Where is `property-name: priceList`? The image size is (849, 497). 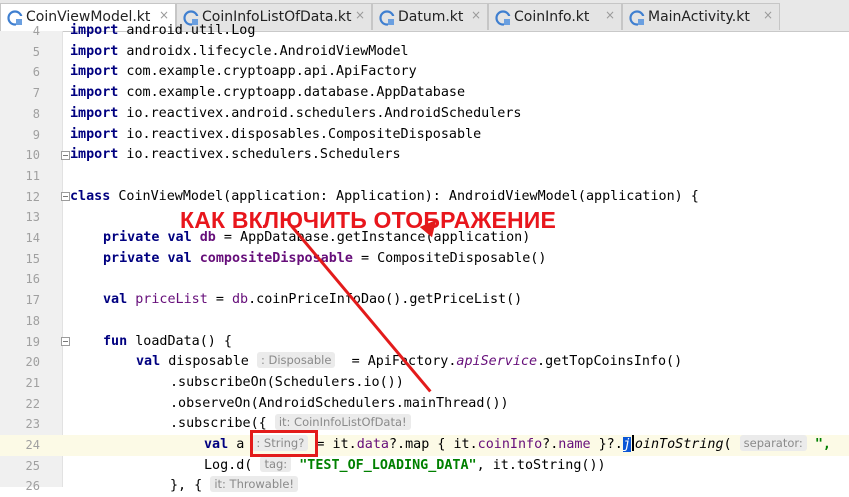 property-name: priceList is located at coordinates (167, 300).